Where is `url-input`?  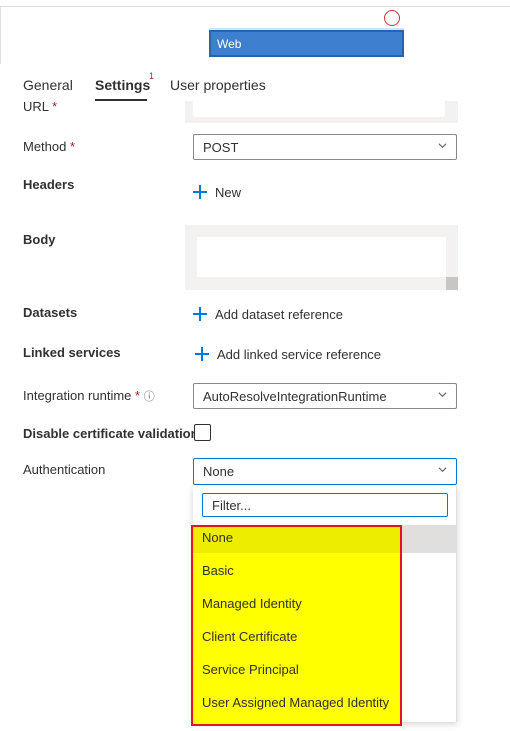
url-input is located at coordinates (319, 109).